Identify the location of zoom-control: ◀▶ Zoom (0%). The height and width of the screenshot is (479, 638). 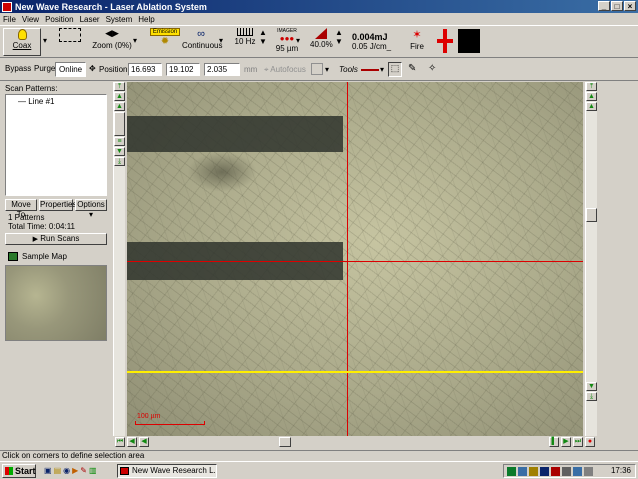
(112, 39).